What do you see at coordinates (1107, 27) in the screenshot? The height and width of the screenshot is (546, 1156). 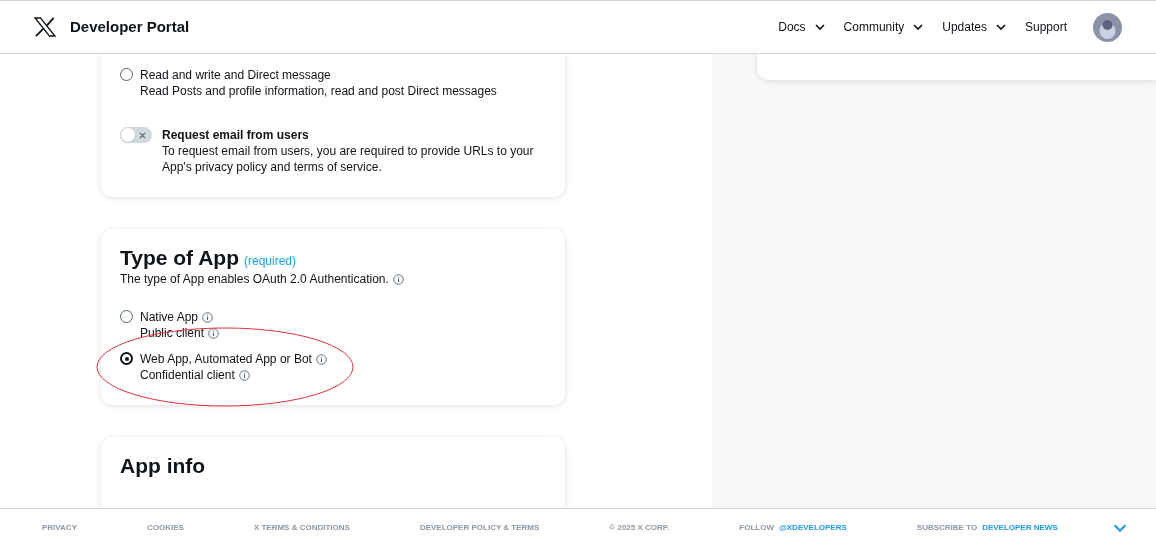 I see `user-avatar` at bounding box center [1107, 27].